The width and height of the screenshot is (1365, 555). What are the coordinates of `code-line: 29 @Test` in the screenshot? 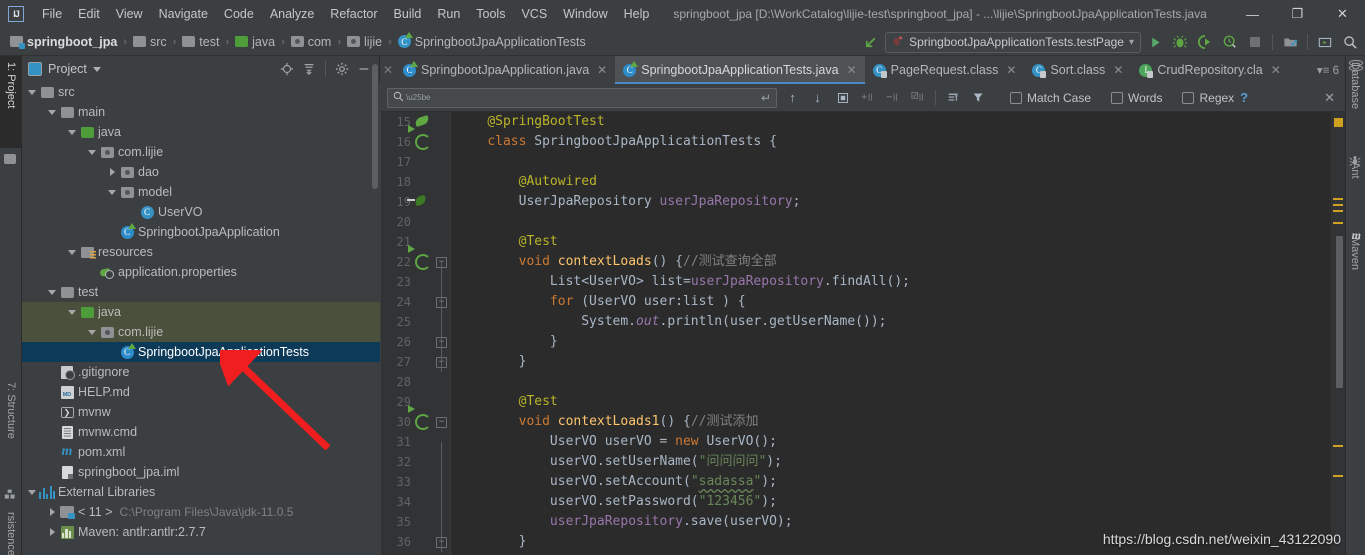 It's located at (863, 402).